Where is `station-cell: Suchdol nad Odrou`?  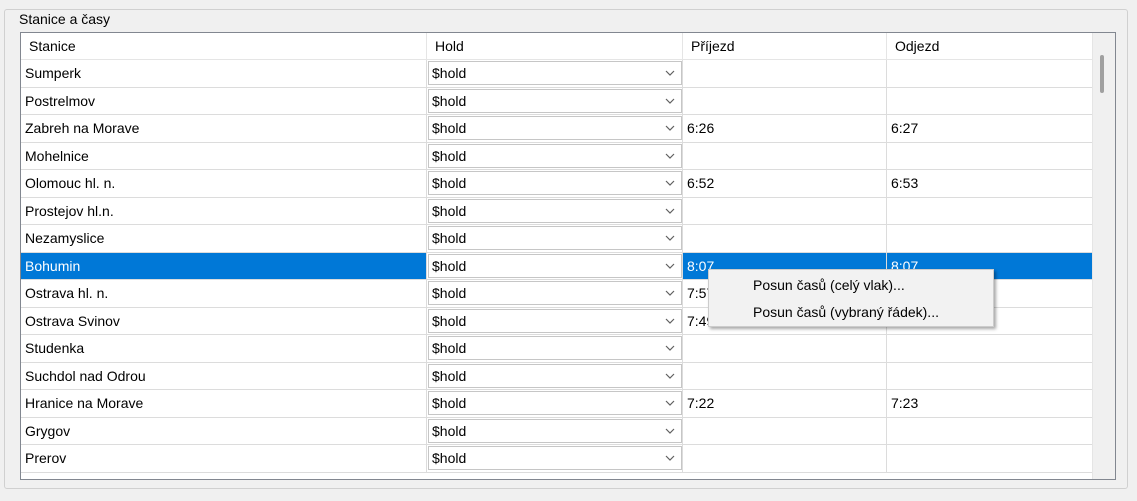 station-cell: Suchdol nad Odrou is located at coordinates (224, 376).